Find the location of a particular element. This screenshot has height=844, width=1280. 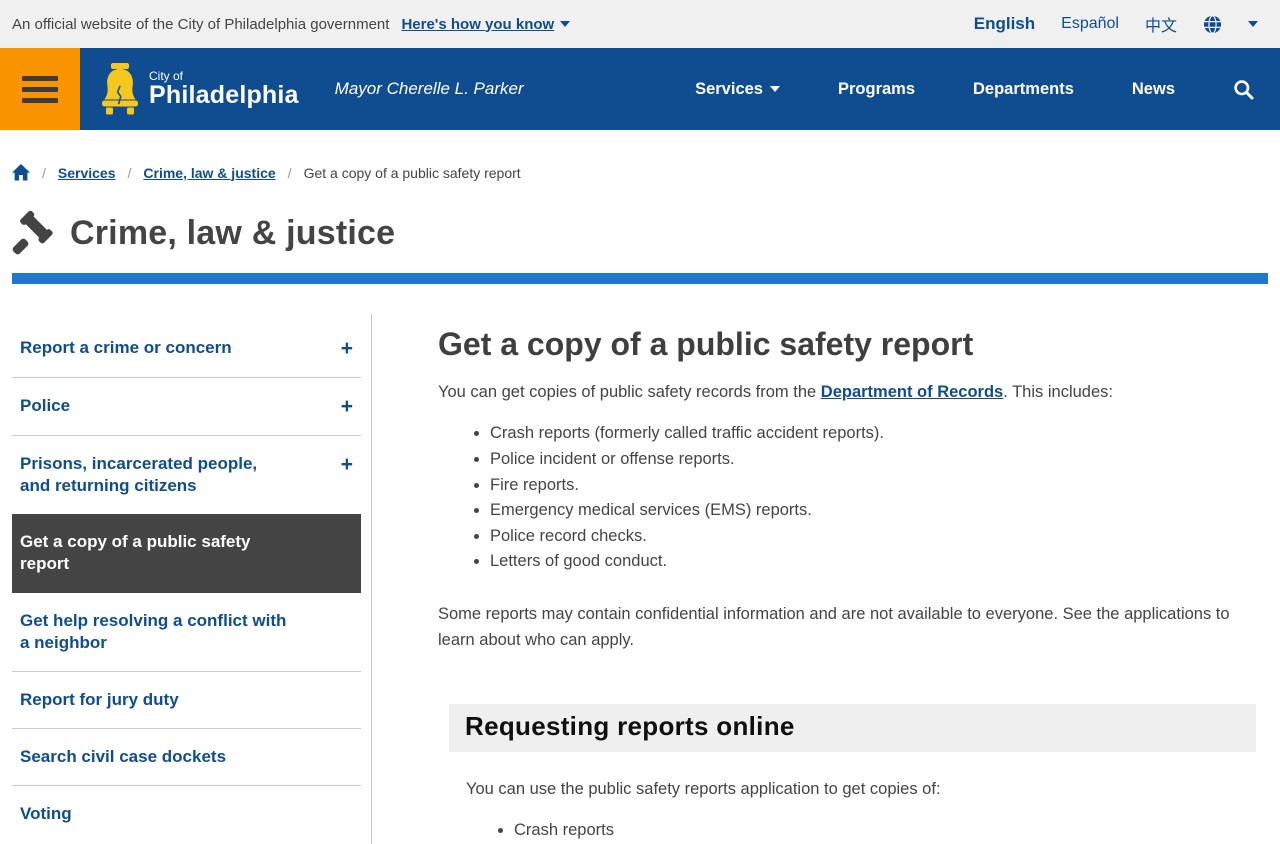

language-link-english: English is located at coordinates (1004, 24).